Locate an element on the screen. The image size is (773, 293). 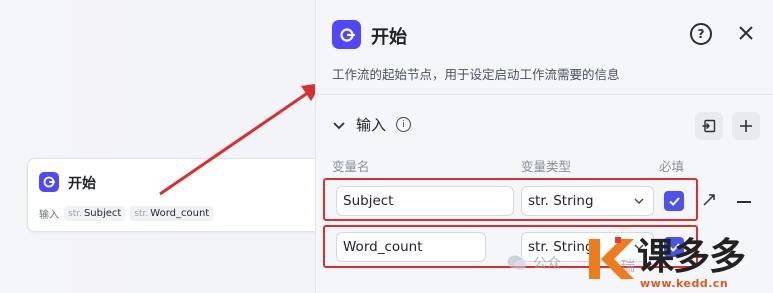
variable-type-select: str. String is located at coordinates (587, 201).